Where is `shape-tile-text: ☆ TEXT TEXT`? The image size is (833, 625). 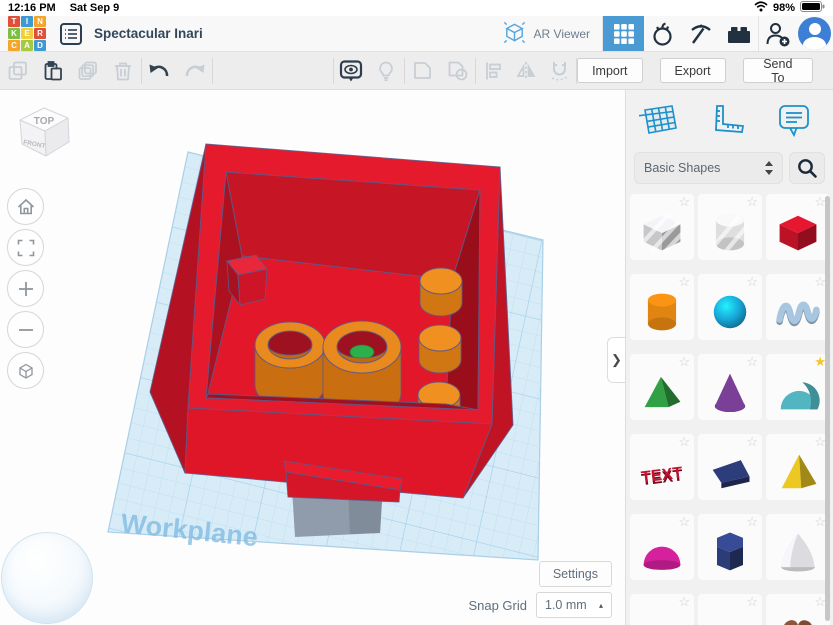
shape-tile-text: ☆ TEXT TEXT is located at coordinates (662, 467).